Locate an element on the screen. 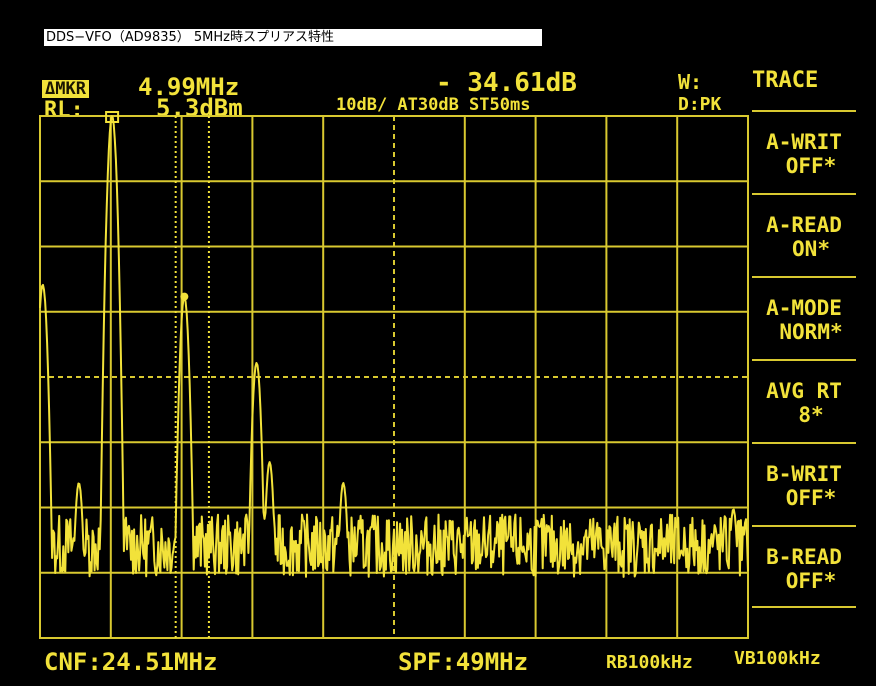 This screenshot has height=686, width=876. softkey-a-read: A-READ ON* is located at coordinates (804, 254).